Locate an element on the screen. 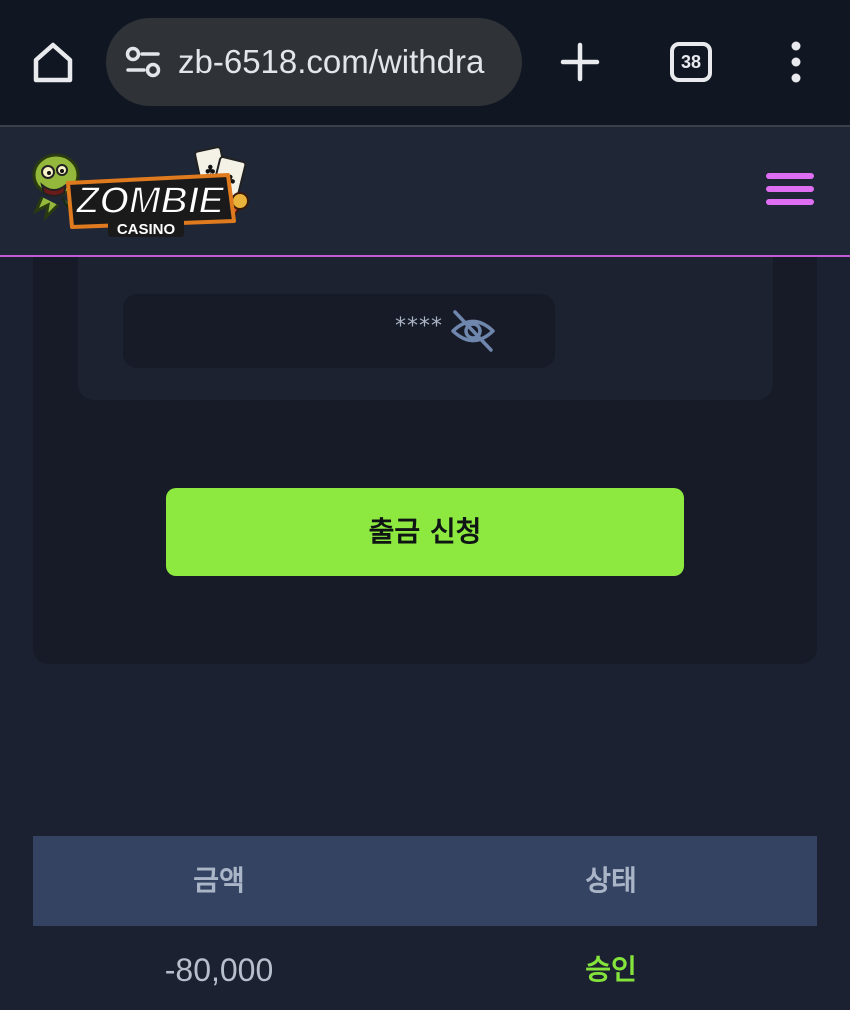 The width and height of the screenshot is (850, 1010). address-bar: zb-6518.com/withdra is located at coordinates (314, 62).